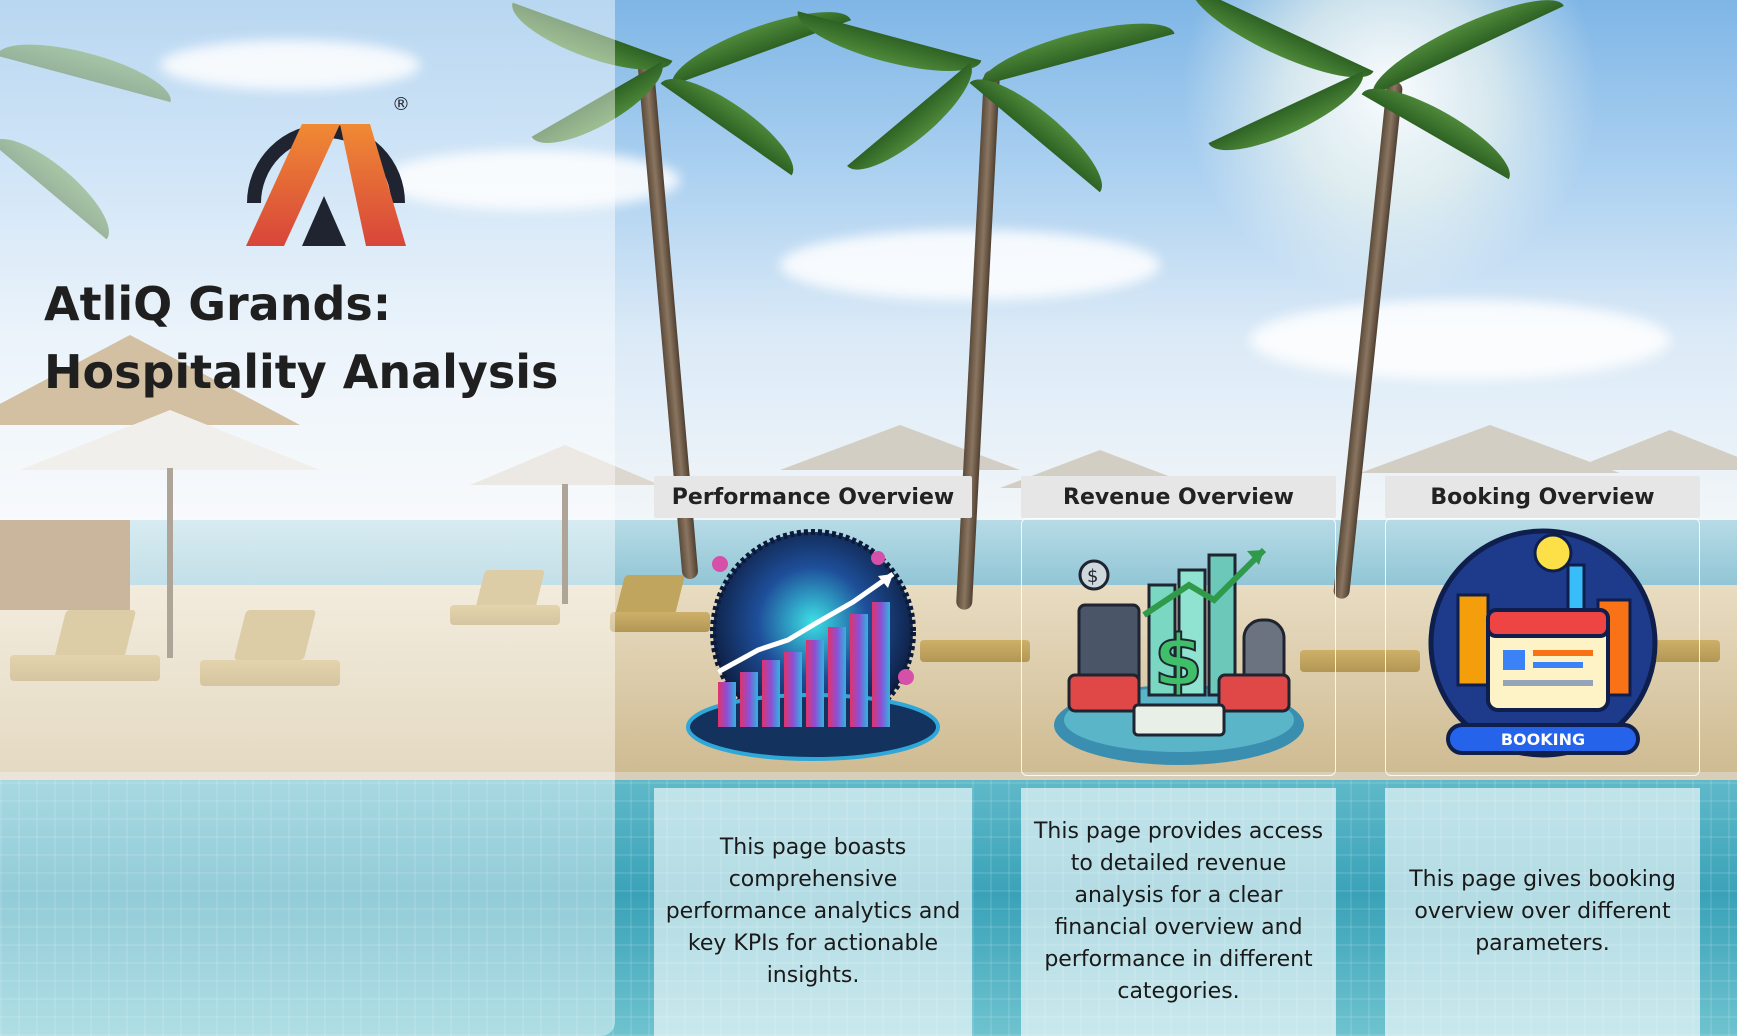  I want to click on revenue-overview-button: Revenue Overview, so click(1178, 497).